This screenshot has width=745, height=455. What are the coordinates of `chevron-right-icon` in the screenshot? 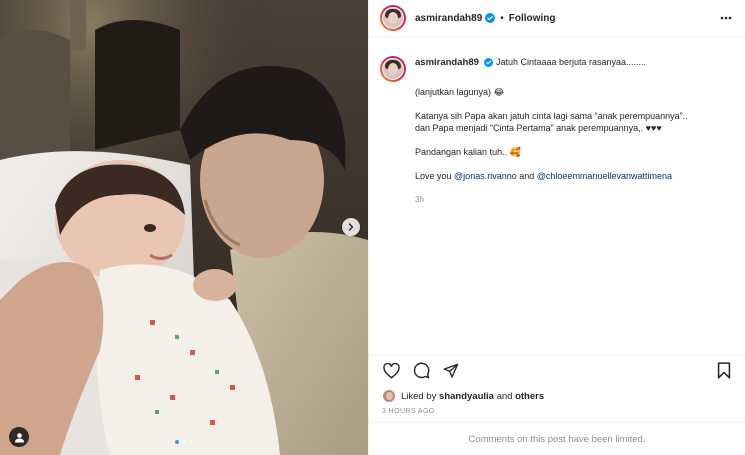 It's located at (351, 227).